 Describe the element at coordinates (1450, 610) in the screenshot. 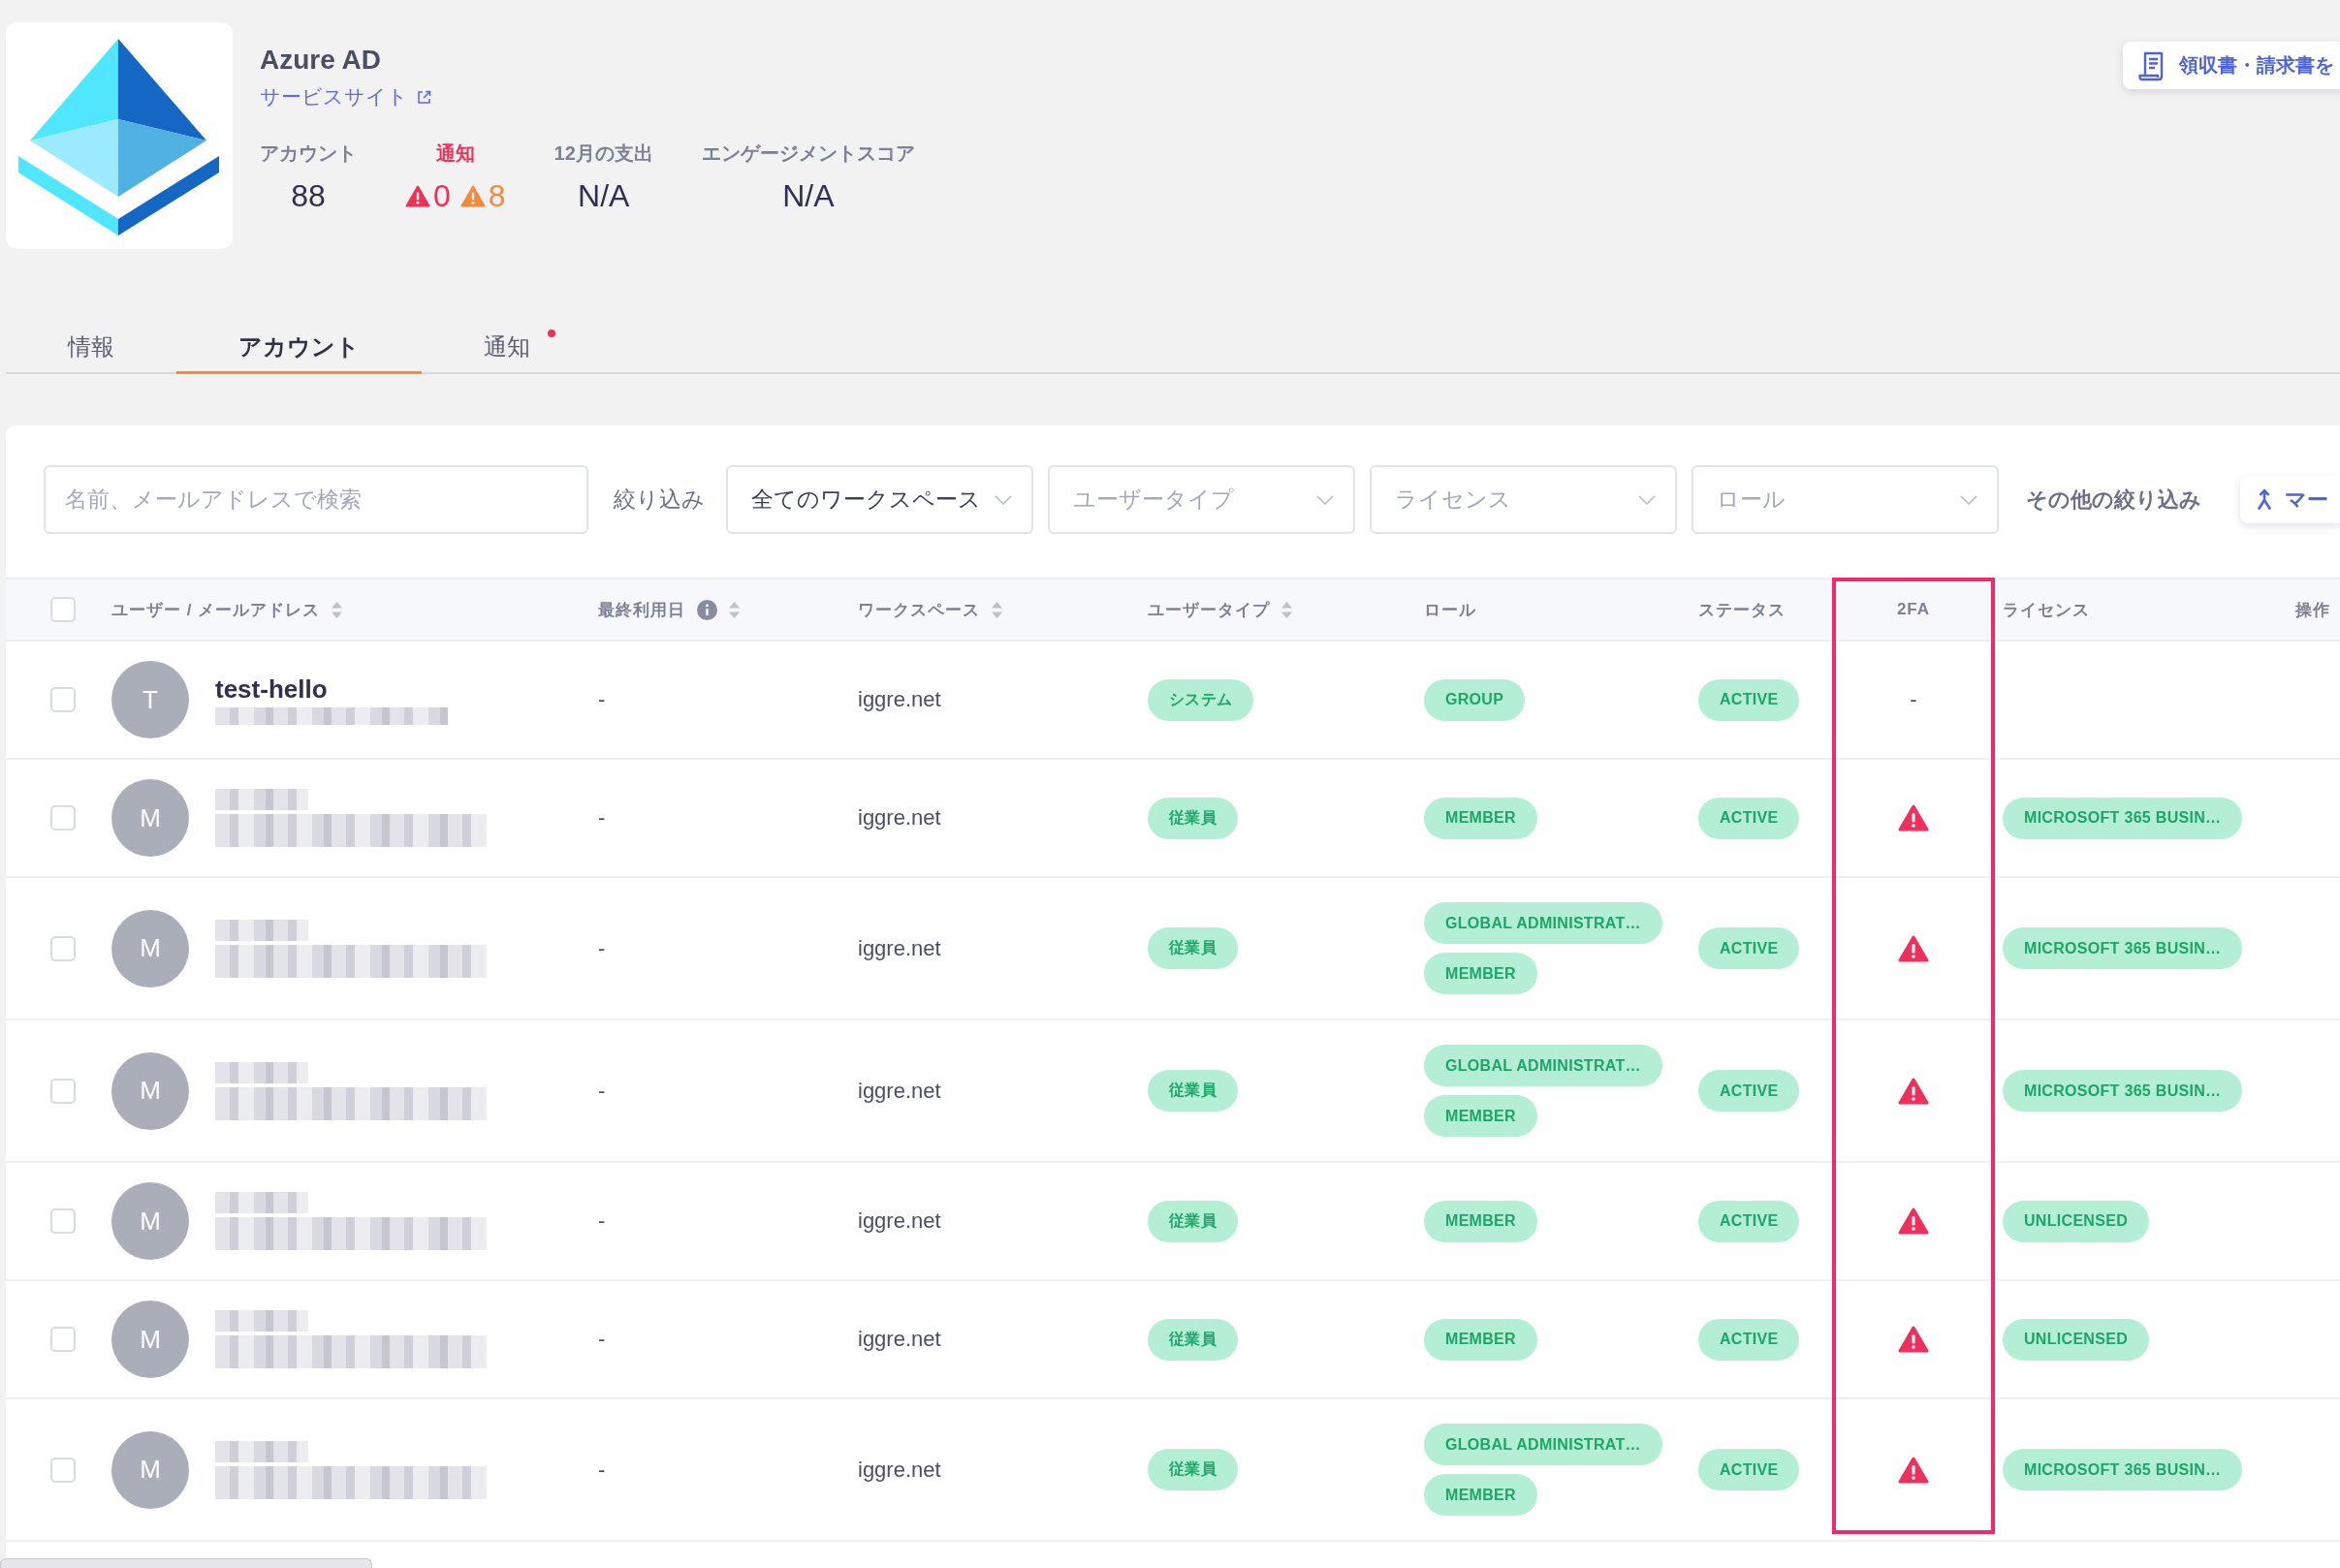

I see `column-header: ロール` at that location.